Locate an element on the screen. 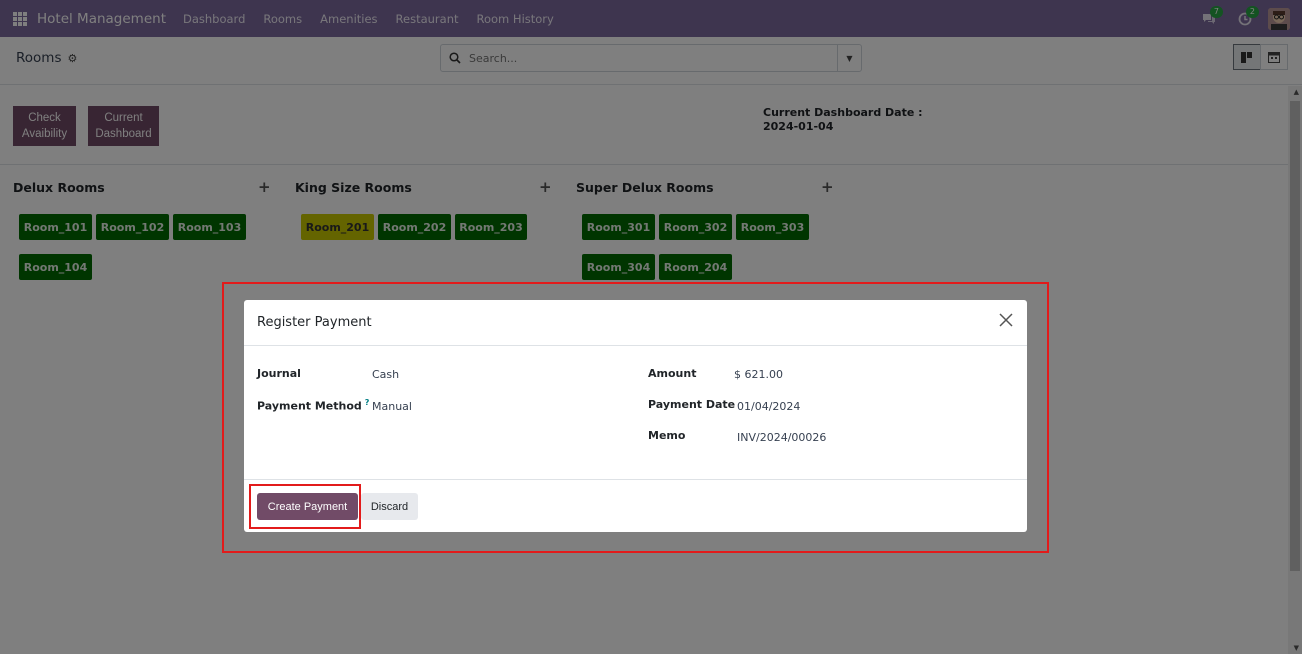 This screenshot has width=1302, height=654. payment-method-field: Manual is located at coordinates (392, 406).